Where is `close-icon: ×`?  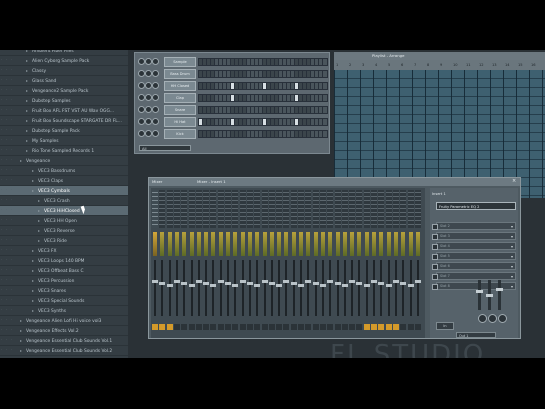 close-icon: × is located at coordinates (514, 181).